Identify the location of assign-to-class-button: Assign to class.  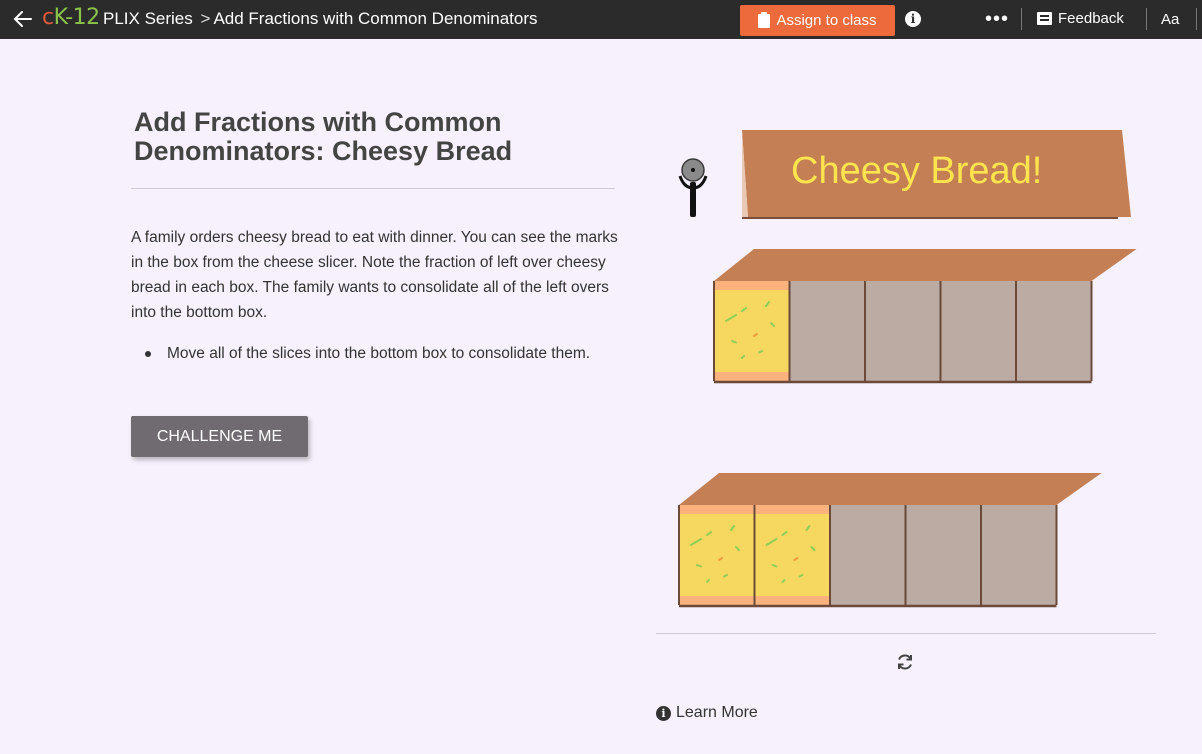
(817, 20).